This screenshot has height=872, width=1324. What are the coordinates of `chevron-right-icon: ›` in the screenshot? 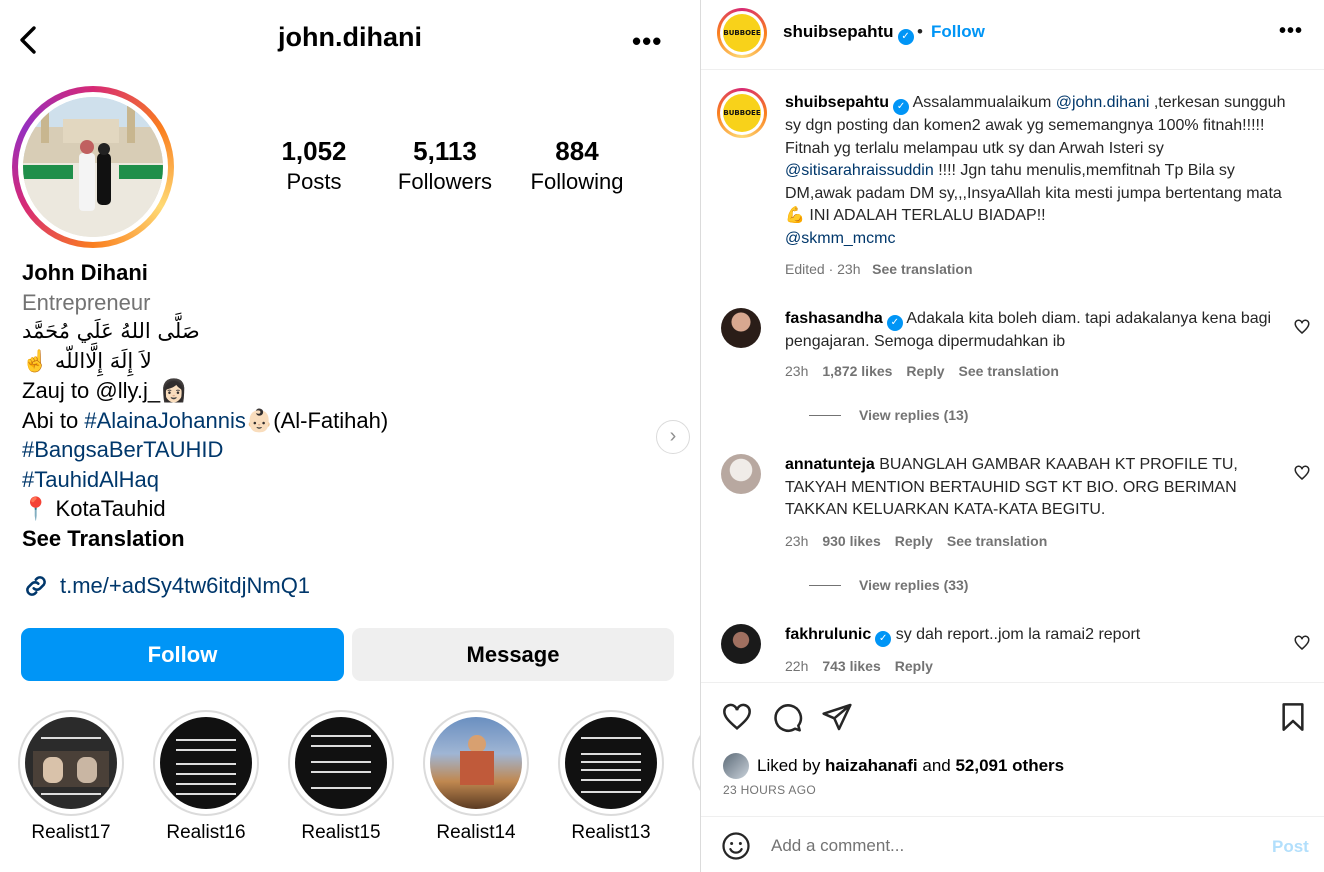 It's located at (673, 437).